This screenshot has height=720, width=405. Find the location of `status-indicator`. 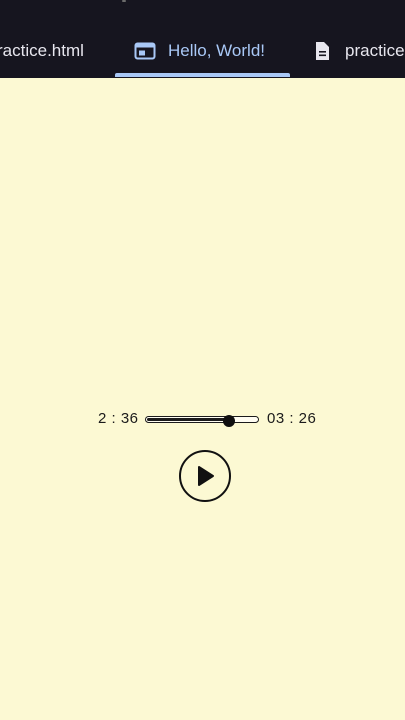

status-indicator is located at coordinates (124, 1).